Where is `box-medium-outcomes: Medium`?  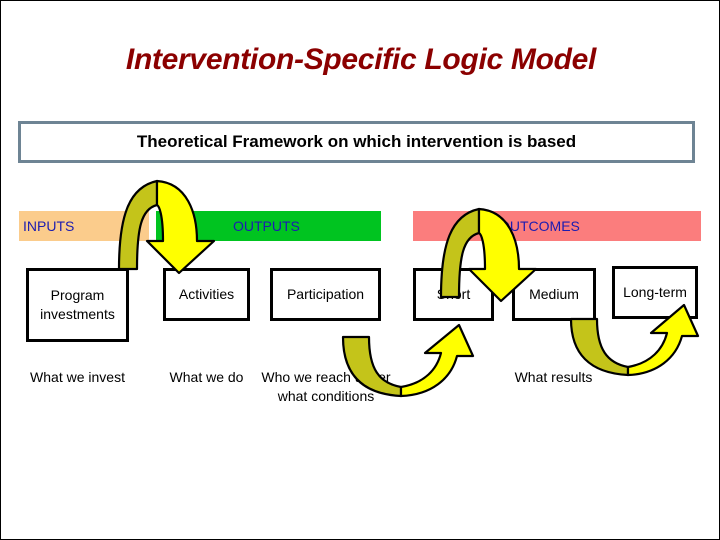
box-medium-outcomes: Medium is located at coordinates (554, 294).